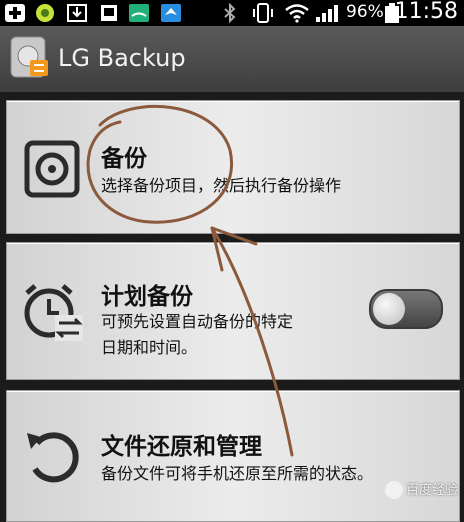 This screenshot has width=464, height=522. I want to click on vibrate-icon, so click(263, 13).